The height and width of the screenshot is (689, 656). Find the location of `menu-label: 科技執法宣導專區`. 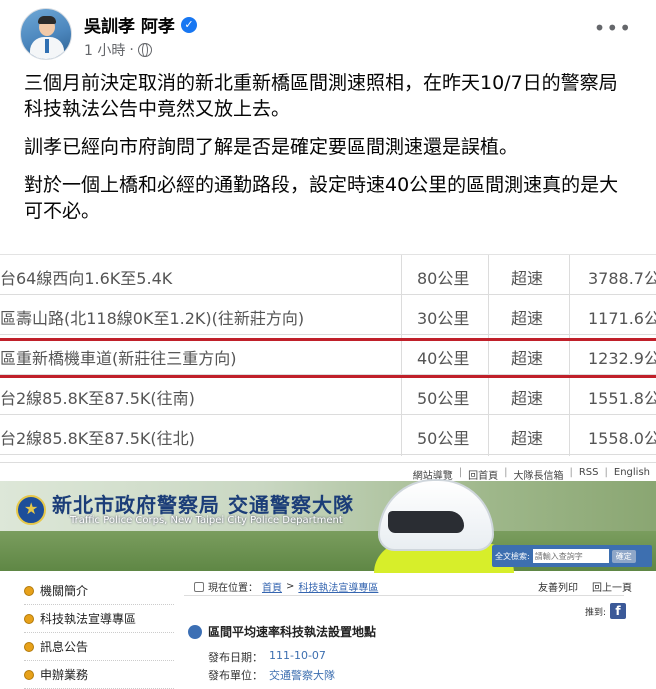

menu-label: 科技執法宣導專區 is located at coordinates (88, 619).